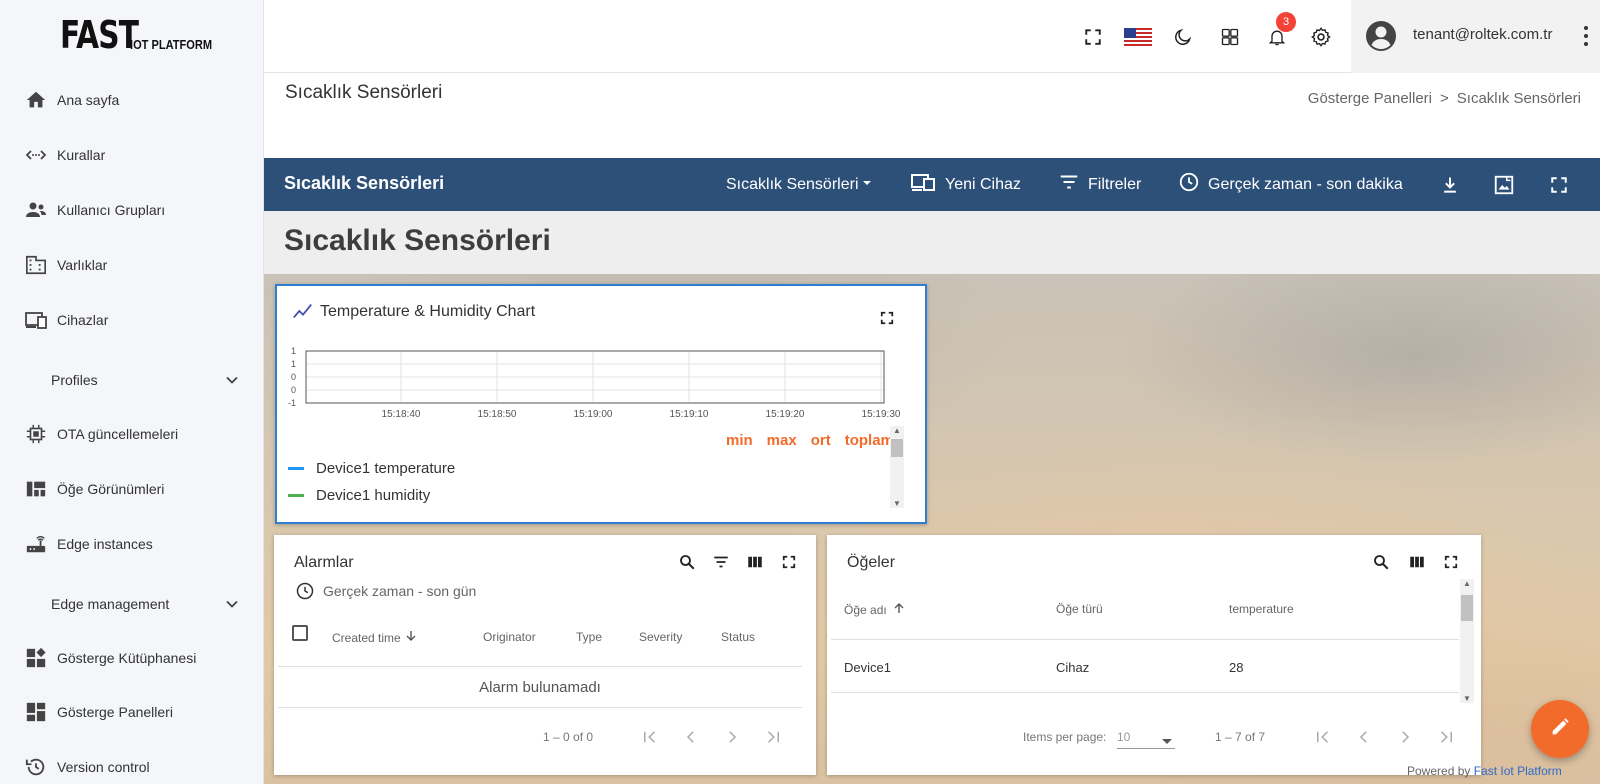 The image size is (1600, 784). I want to click on sidebar-item-entity-views: Öğe Görünümleri, so click(132, 489).